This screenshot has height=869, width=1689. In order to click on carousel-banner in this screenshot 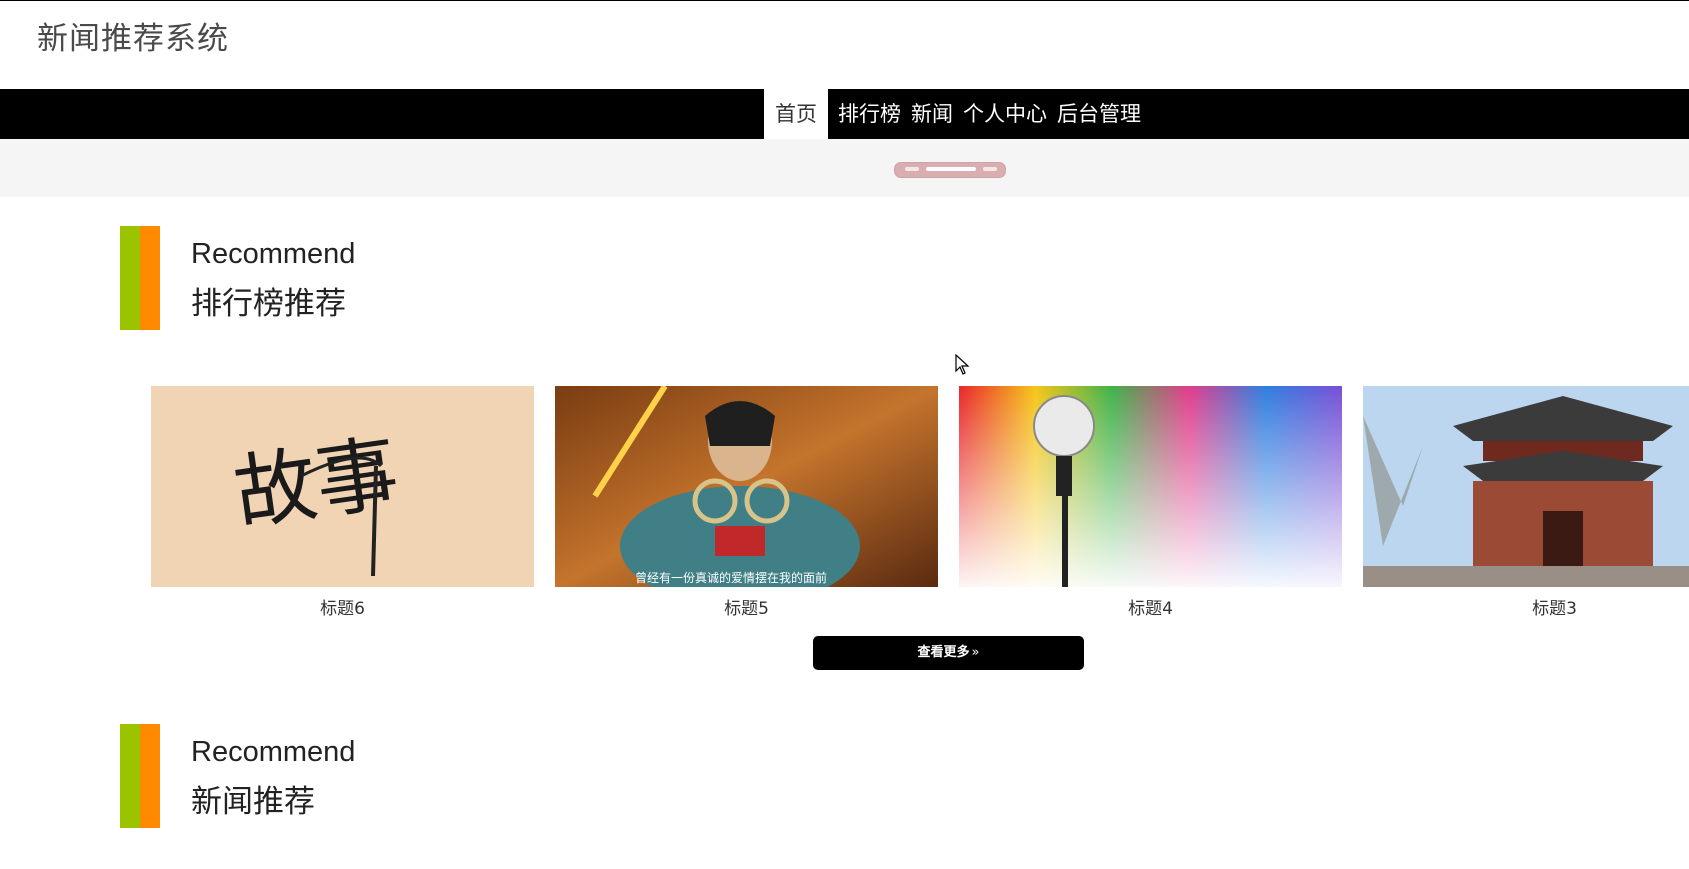, I will do `click(844, 168)`.